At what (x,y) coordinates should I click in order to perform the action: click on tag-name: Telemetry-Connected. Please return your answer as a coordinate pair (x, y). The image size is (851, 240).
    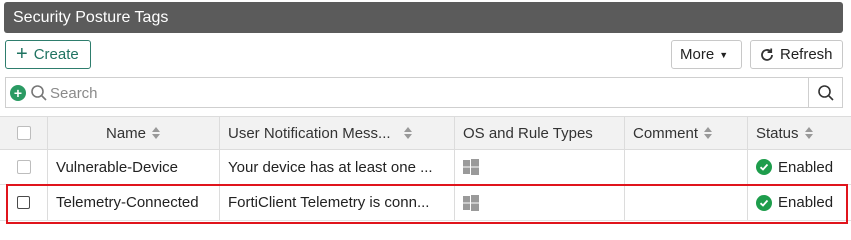
    Looking at the image, I should click on (127, 202).